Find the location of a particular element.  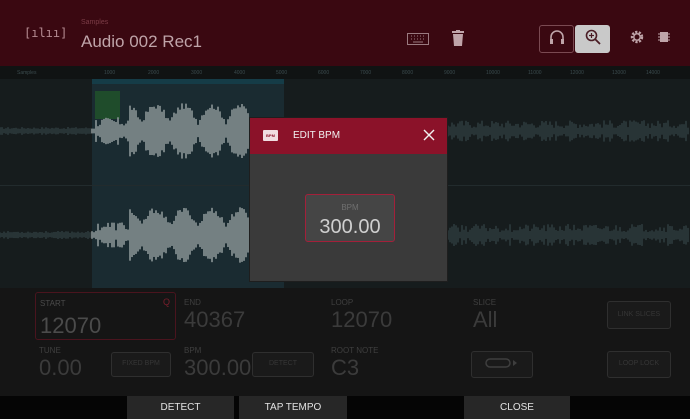

loop-field: LOOP 12070 is located at coordinates (361, 314).